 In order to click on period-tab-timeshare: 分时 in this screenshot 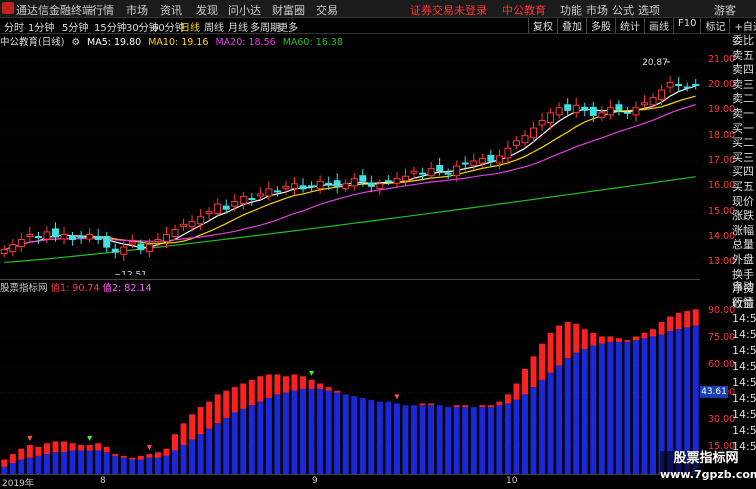, I will do `click(14, 26)`.